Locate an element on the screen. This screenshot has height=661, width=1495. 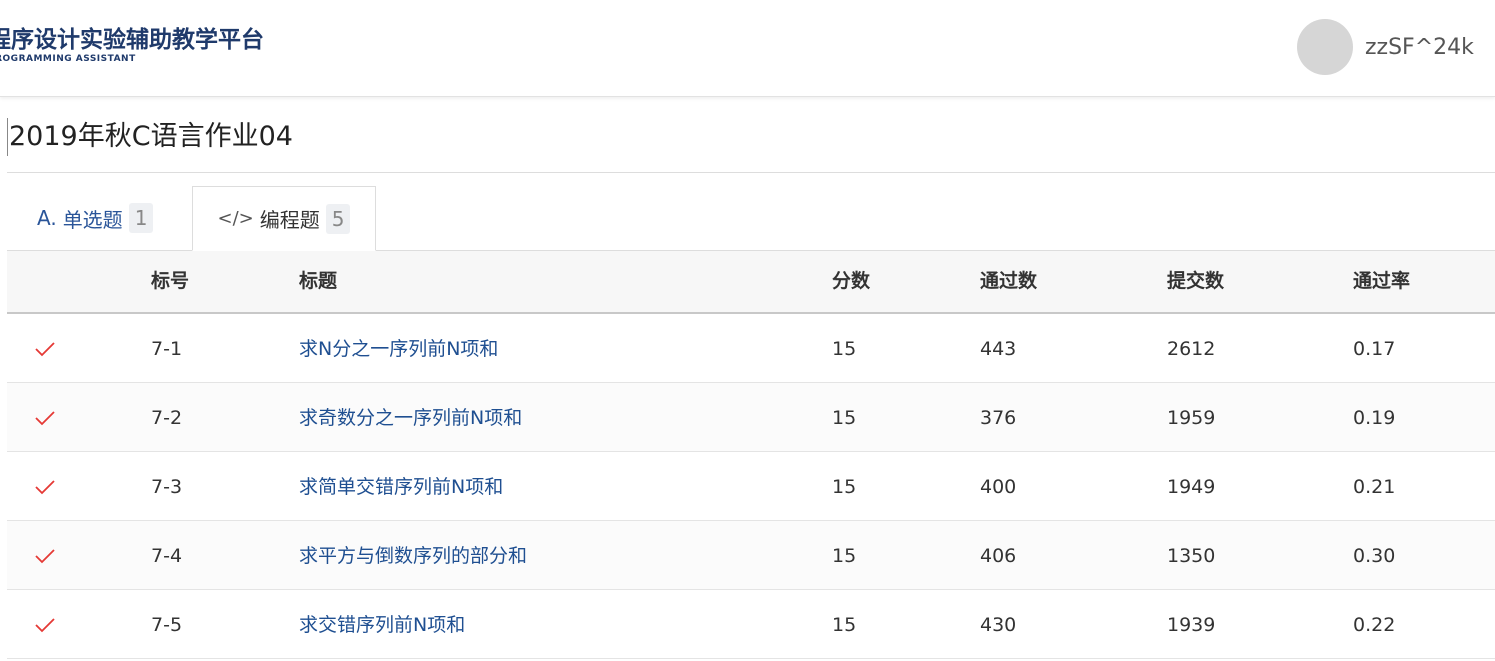
single-choice-icon: A. is located at coordinates (47, 218).